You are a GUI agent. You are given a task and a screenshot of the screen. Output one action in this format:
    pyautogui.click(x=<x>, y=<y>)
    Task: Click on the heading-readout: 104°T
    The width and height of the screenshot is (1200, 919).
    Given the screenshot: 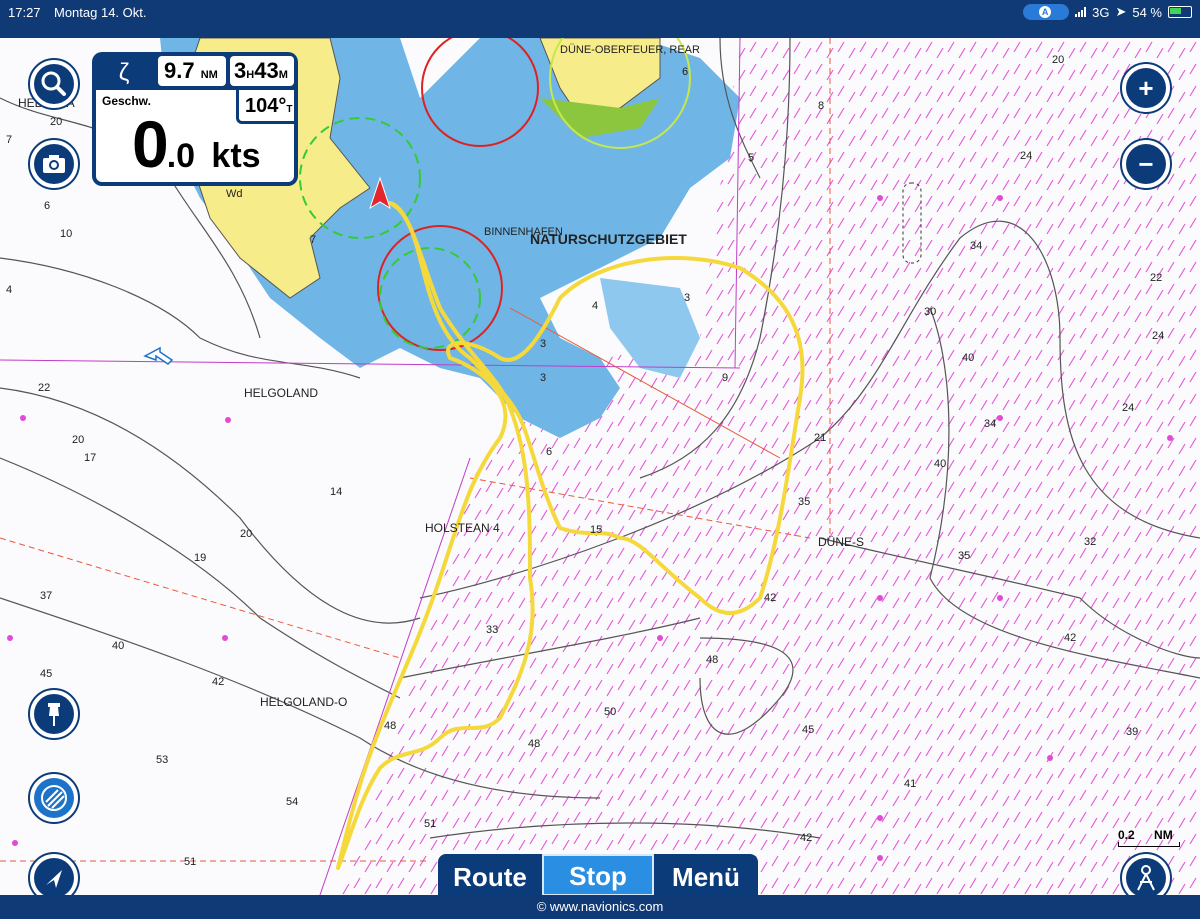 What is the action you would take?
    pyautogui.click(x=265, y=107)
    